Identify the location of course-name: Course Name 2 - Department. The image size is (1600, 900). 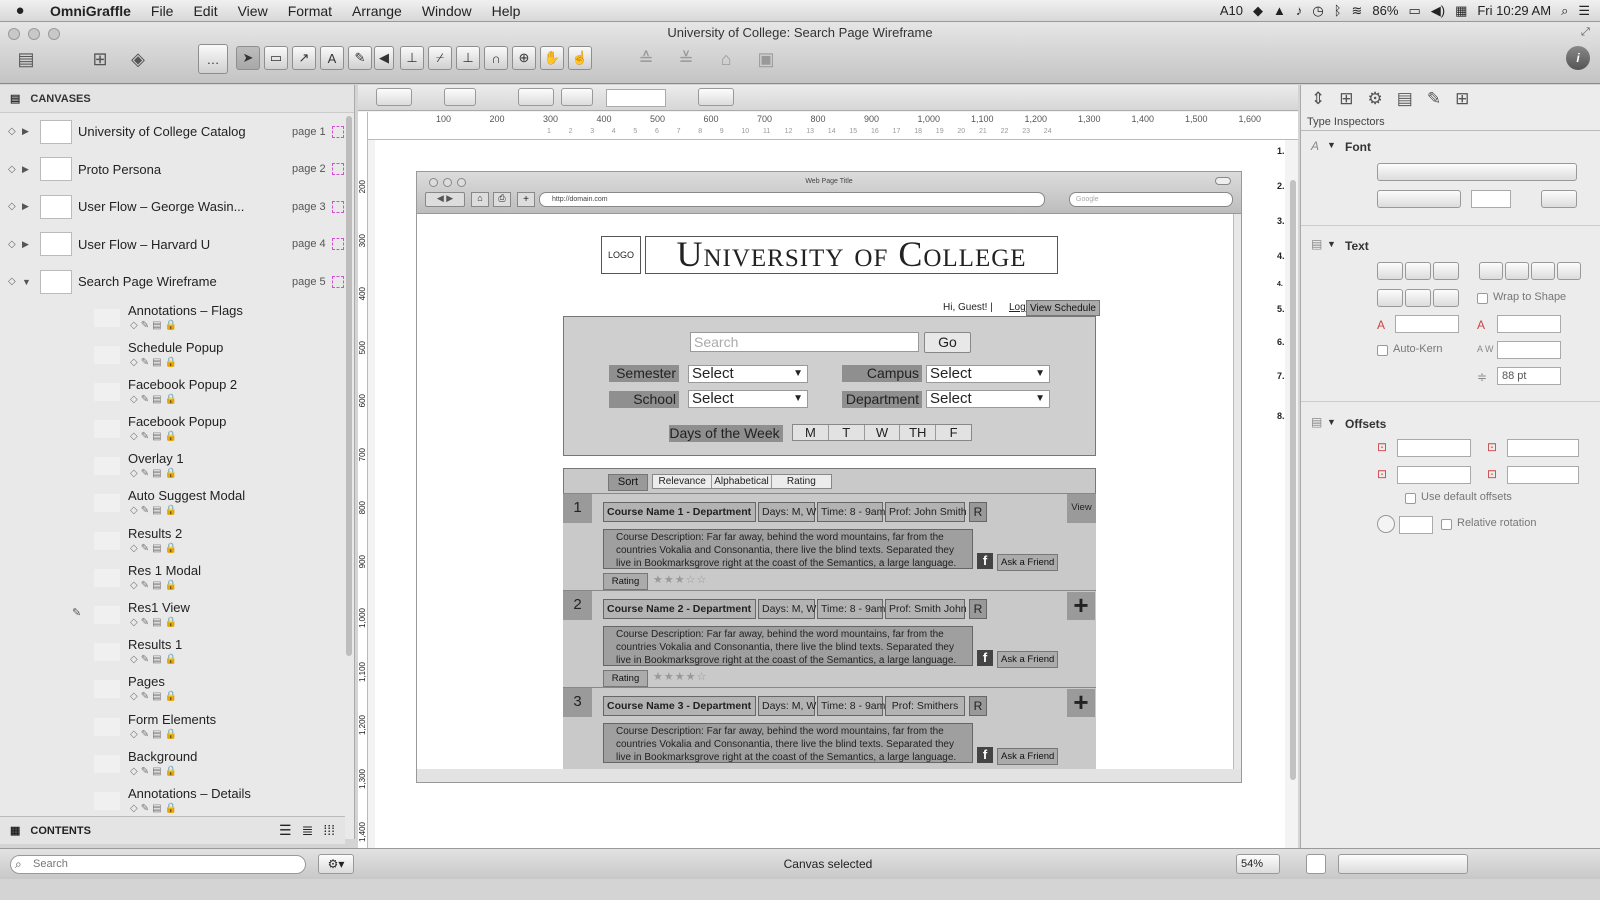
(679, 609).